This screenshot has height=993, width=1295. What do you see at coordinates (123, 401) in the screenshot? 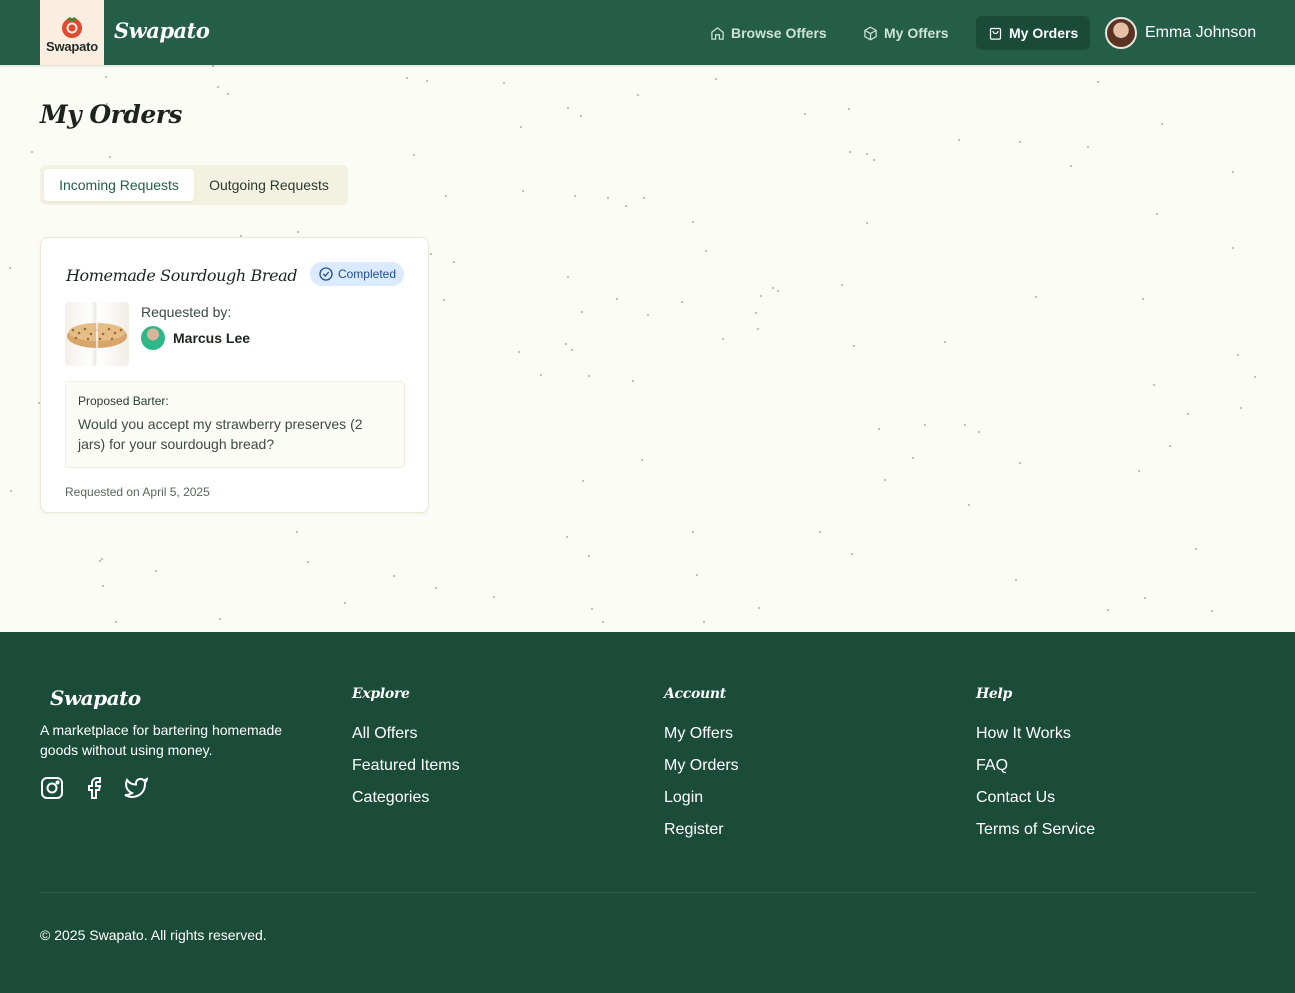
I see `barter-label: Proposed Barter:` at bounding box center [123, 401].